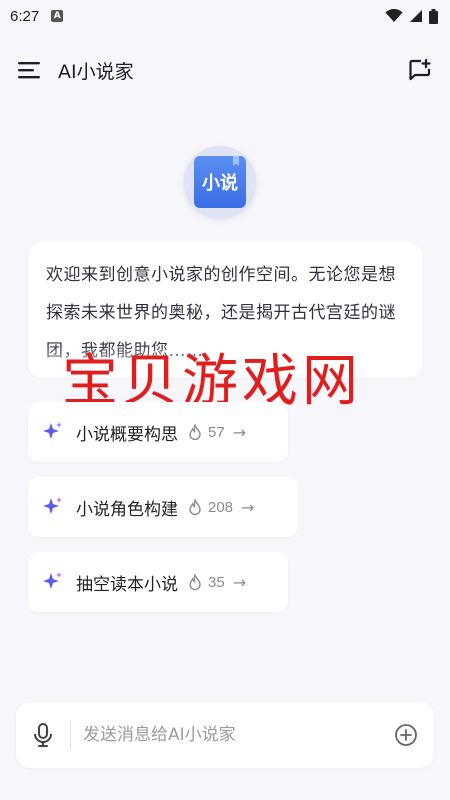  I want to click on notification-badge-icon: A, so click(57, 16).